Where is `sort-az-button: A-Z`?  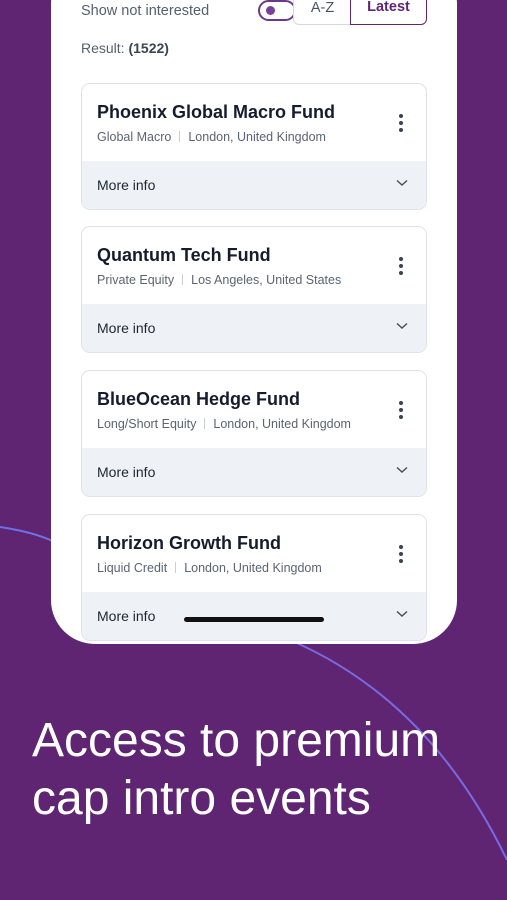
sort-az-button: A-Z is located at coordinates (322, 12).